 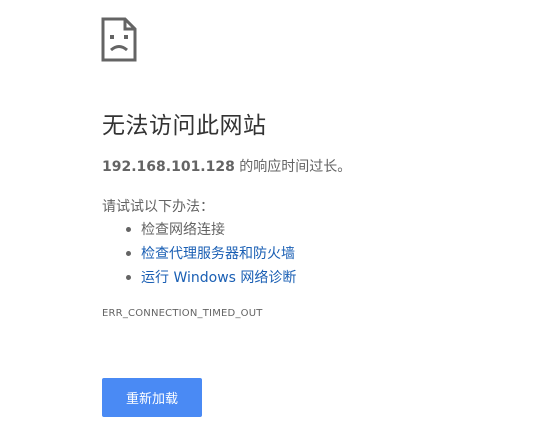 What do you see at coordinates (119, 39) in the screenshot?
I see `sad-page-icon` at bounding box center [119, 39].